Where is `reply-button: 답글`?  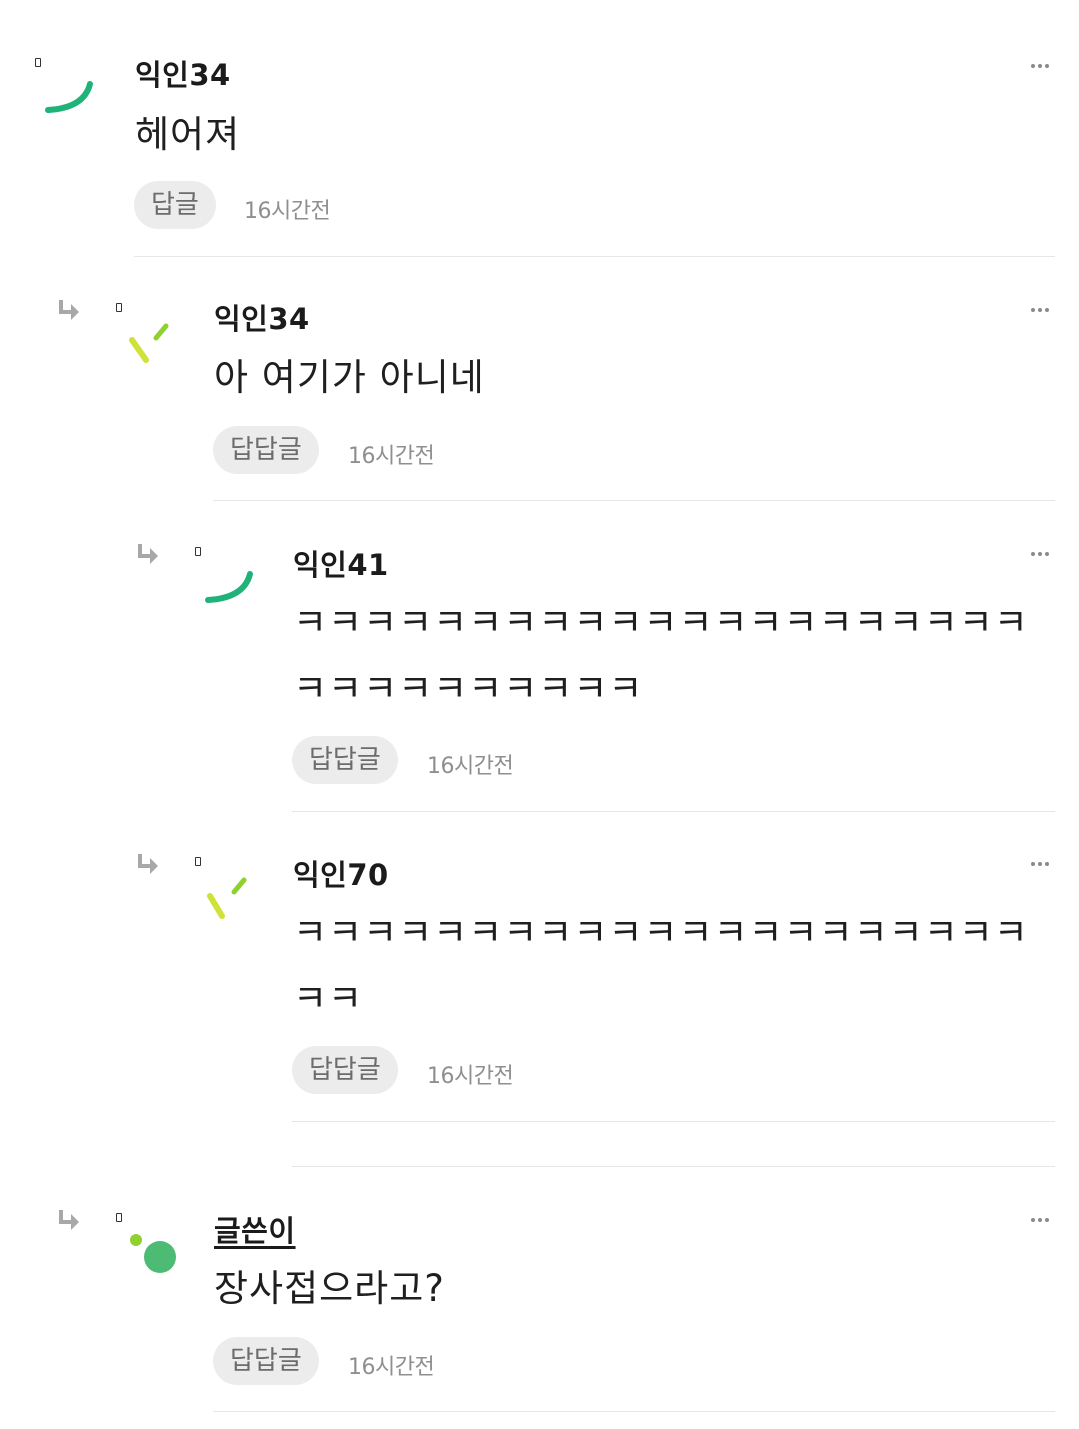 reply-button: 답글 is located at coordinates (175, 205).